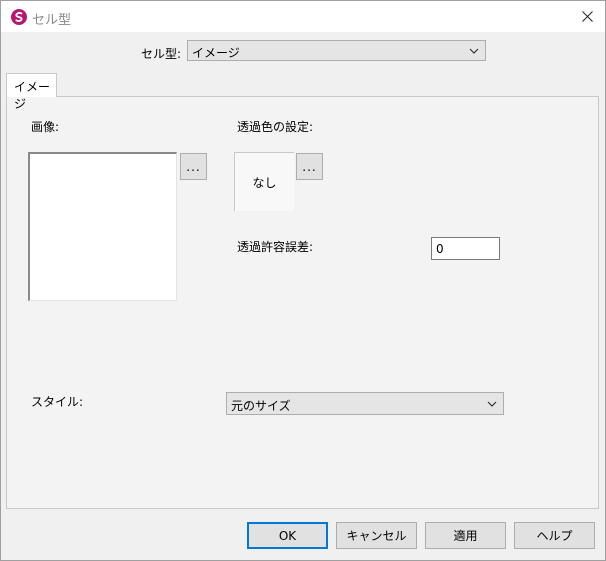 This screenshot has height=561, width=606. Describe the element at coordinates (45, 127) in the screenshot. I see `image-label: 画像:` at that location.